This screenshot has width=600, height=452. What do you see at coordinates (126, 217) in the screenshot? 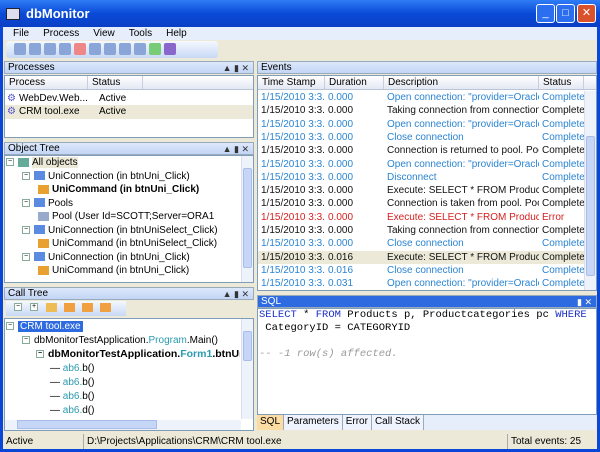
I see `tree-node: Pool (User Id=SCOTT;Server=ORA1` at bounding box center [126, 217].